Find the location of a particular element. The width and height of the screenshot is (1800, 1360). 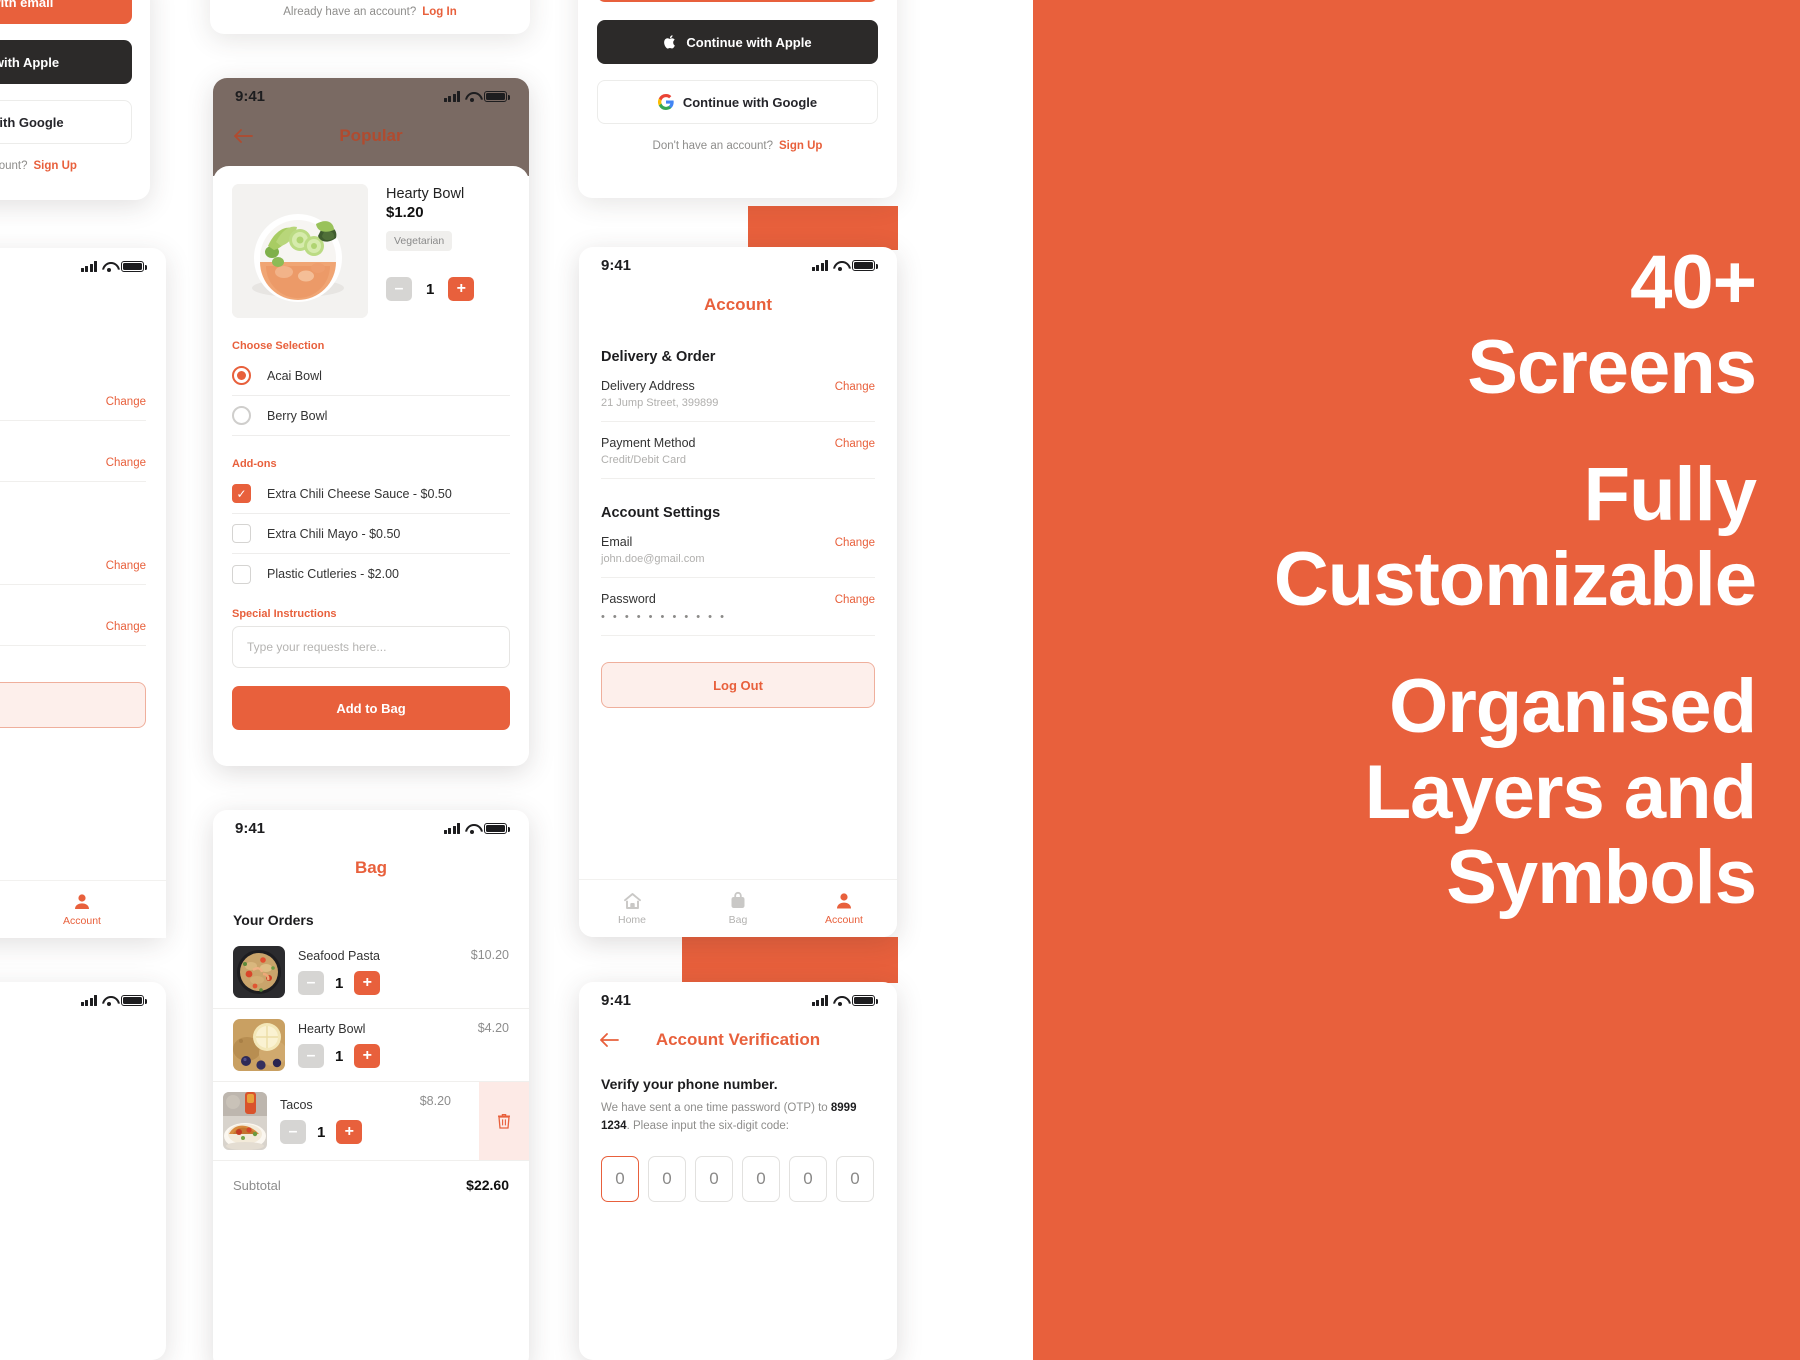

table-row: Tacos – 1 + $8.20 is located at coordinates (371, 1121).